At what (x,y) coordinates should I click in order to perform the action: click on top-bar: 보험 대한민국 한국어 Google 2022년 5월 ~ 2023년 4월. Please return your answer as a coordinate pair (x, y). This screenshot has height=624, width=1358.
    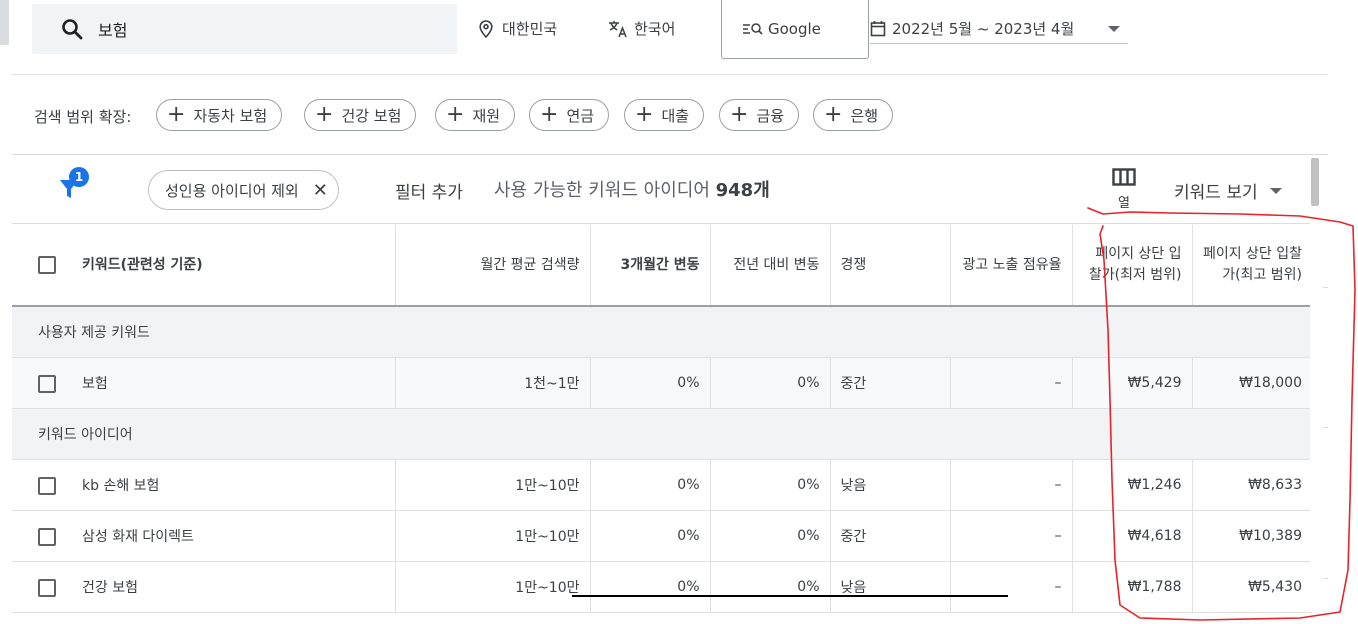
    Looking at the image, I should click on (670, 37).